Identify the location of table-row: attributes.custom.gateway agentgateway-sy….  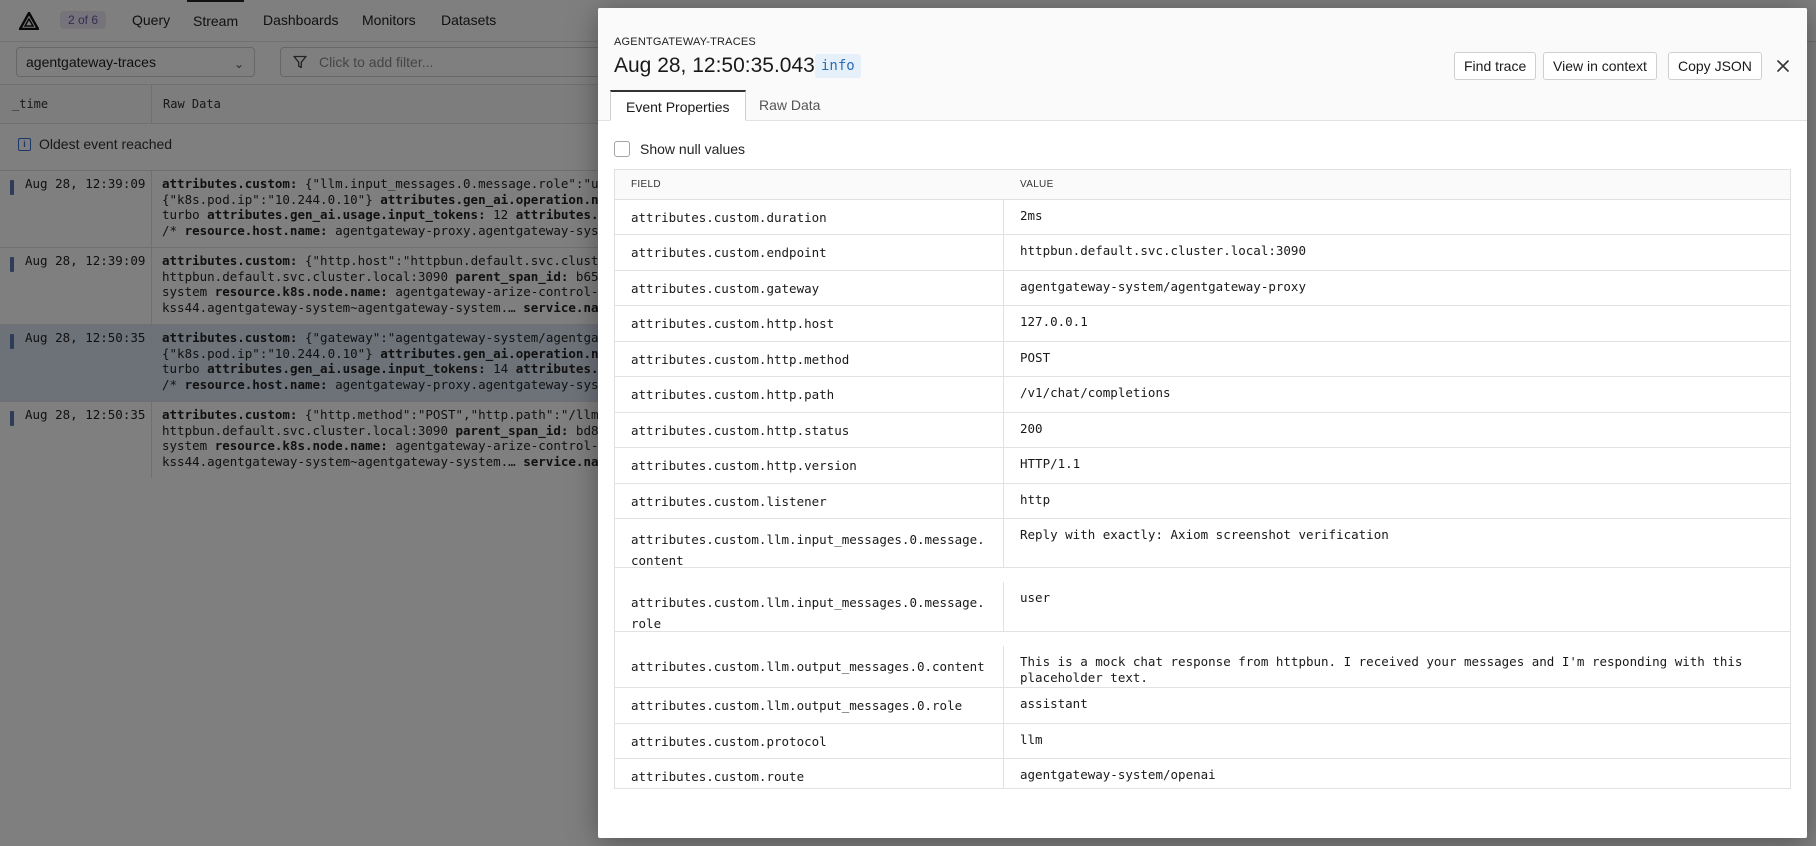
(1202, 288).